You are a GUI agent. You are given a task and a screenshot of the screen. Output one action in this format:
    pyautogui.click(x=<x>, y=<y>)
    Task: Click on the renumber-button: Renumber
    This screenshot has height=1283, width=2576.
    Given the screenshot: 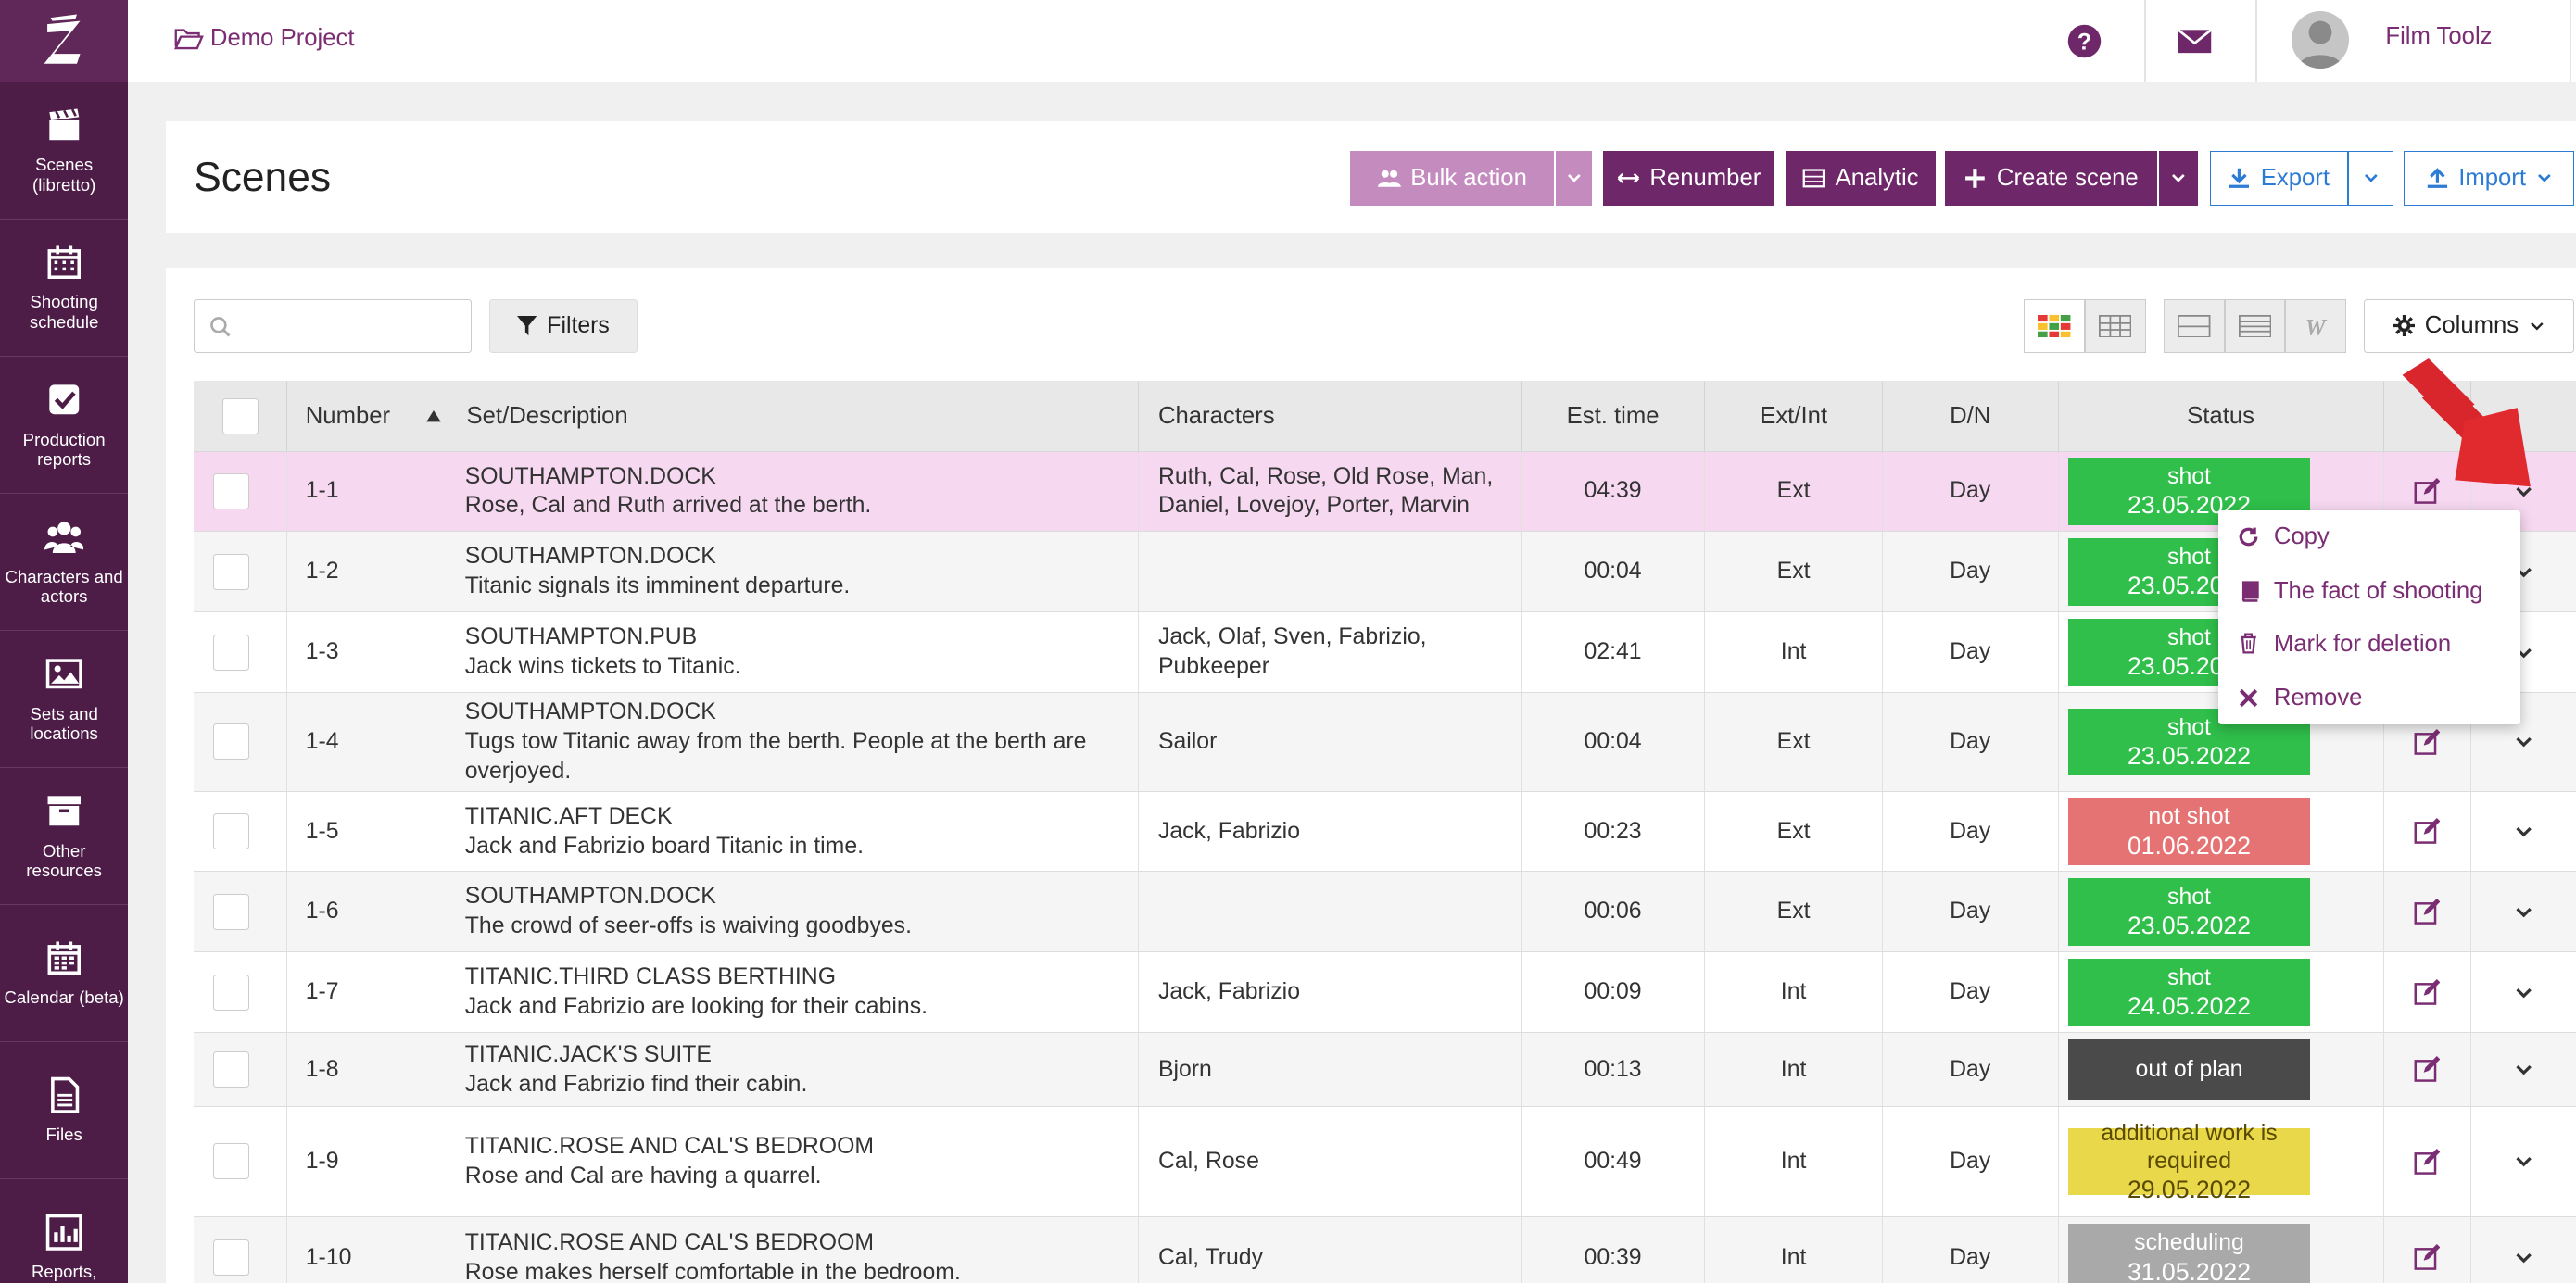 What is the action you would take?
    pyautogui.click(x=1688, y=178)
    